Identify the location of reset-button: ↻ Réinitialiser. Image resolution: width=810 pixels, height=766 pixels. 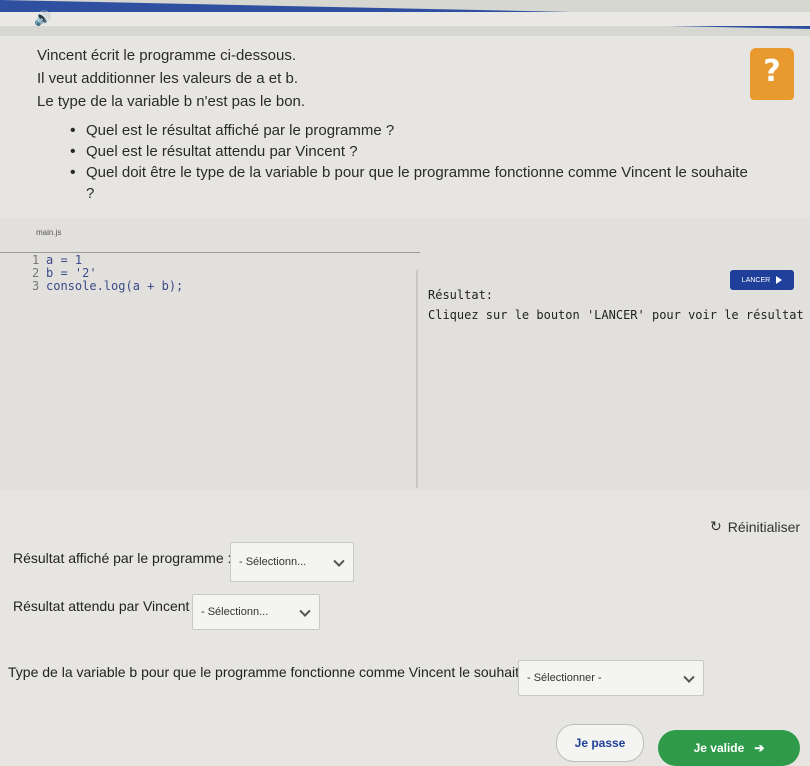
(755, 526).